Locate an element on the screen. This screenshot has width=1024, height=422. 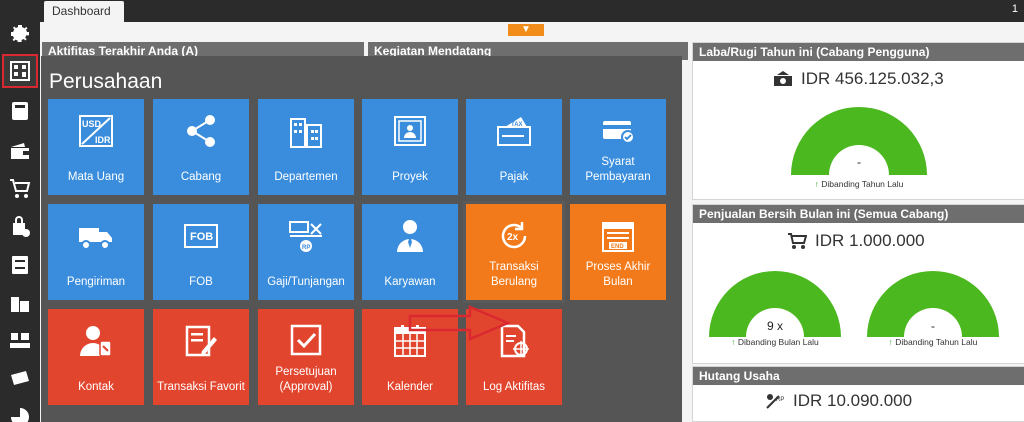
debt-widget: Hutang Usaha RP IDR 10.090.000 is located at coordinates (858, 394).